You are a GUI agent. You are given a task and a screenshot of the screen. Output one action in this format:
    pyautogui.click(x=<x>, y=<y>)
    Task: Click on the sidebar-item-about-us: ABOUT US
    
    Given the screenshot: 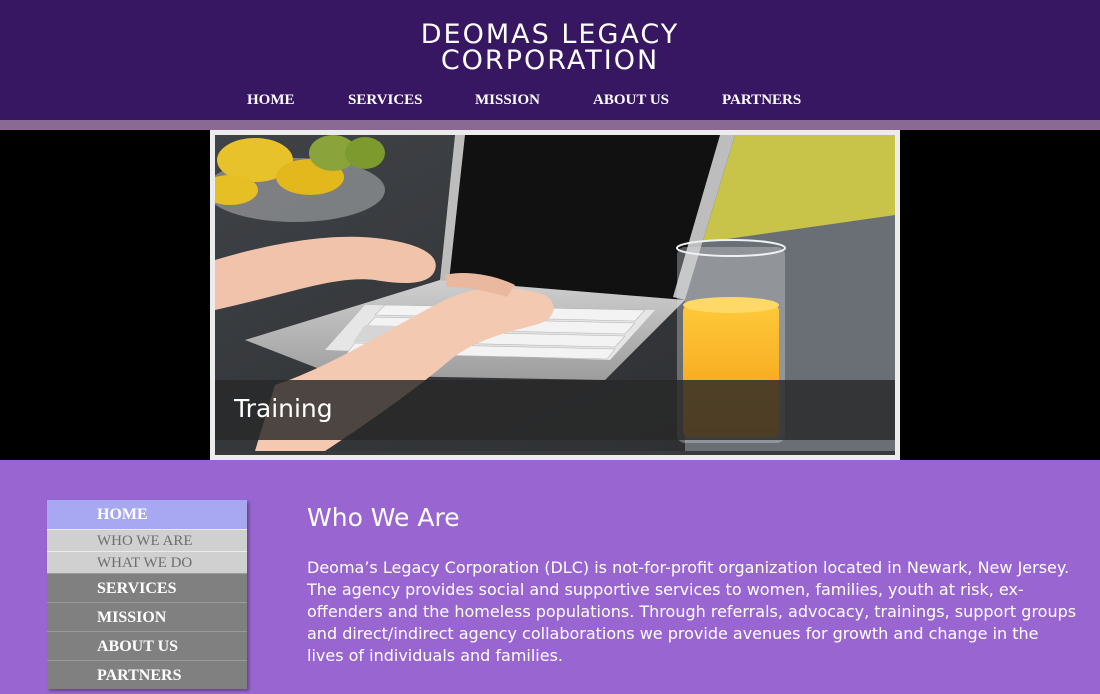 What is the action you would take?
    pyautogui.click(x=147, y=645)
    